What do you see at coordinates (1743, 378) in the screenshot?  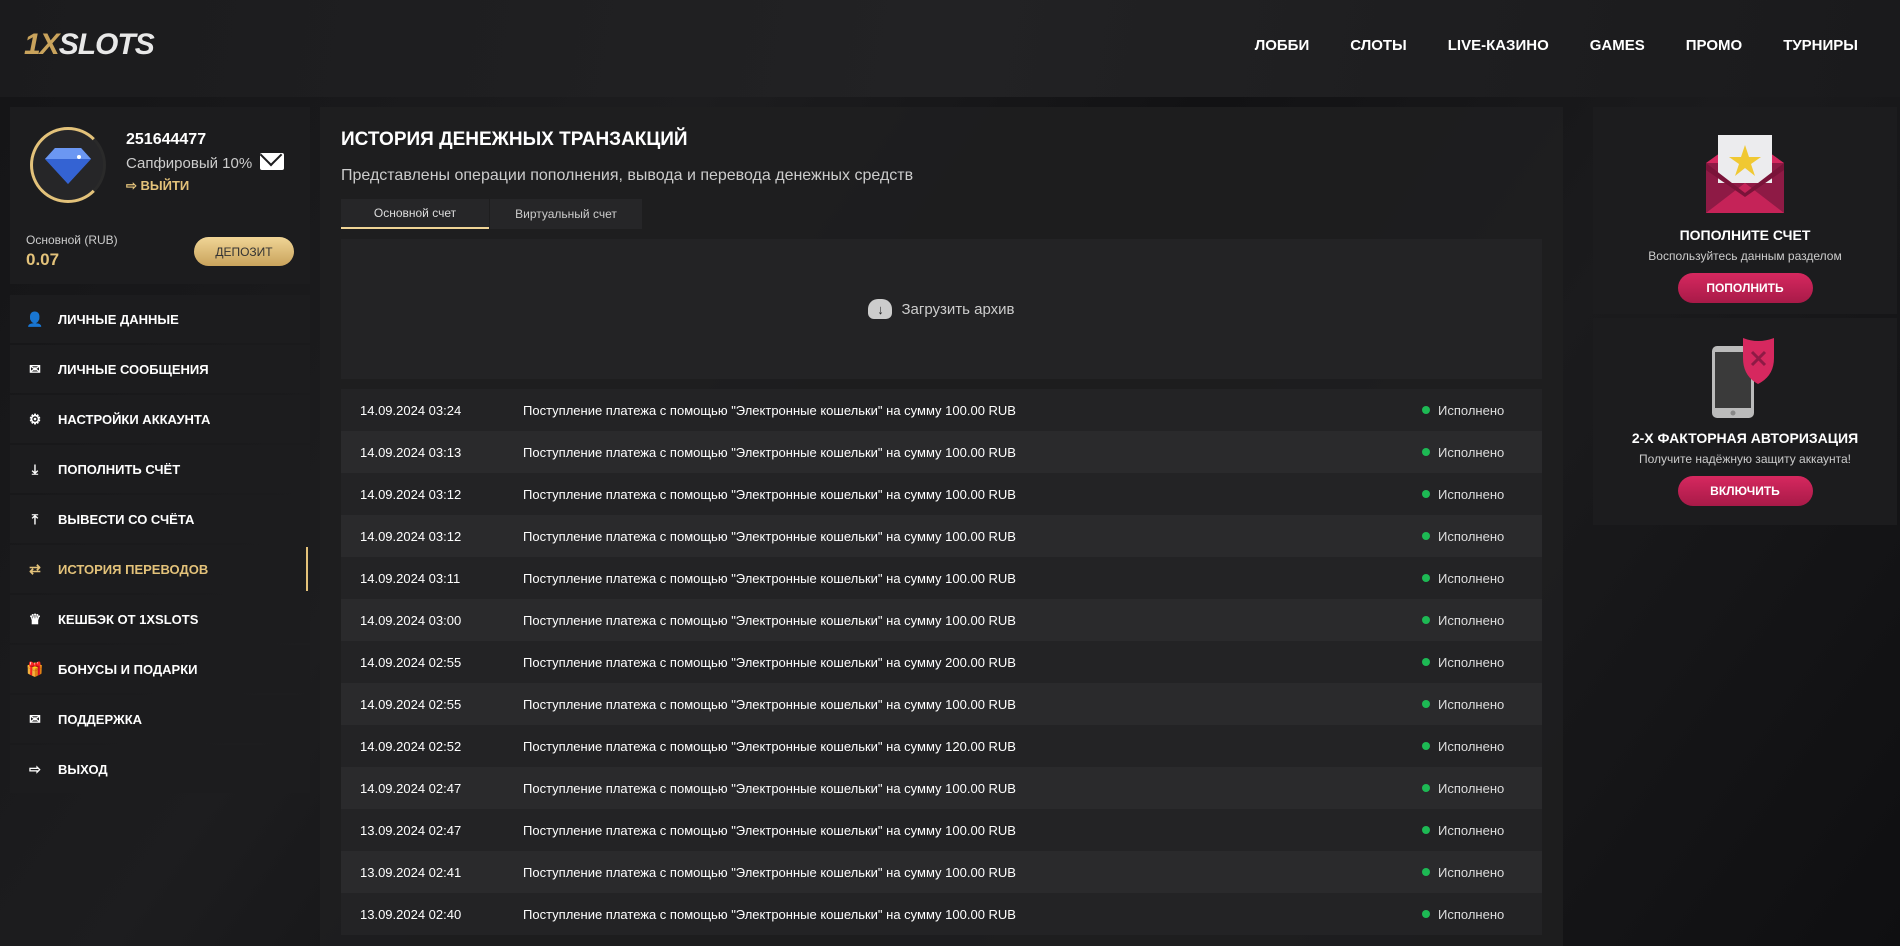 I see `phone-shield-icon` at bounding box center [1743, 378].